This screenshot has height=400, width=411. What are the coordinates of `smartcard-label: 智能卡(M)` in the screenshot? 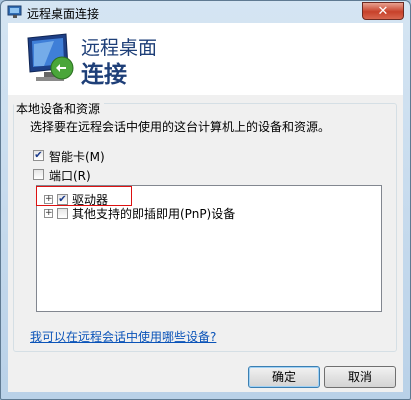 It's located at (77, 156).